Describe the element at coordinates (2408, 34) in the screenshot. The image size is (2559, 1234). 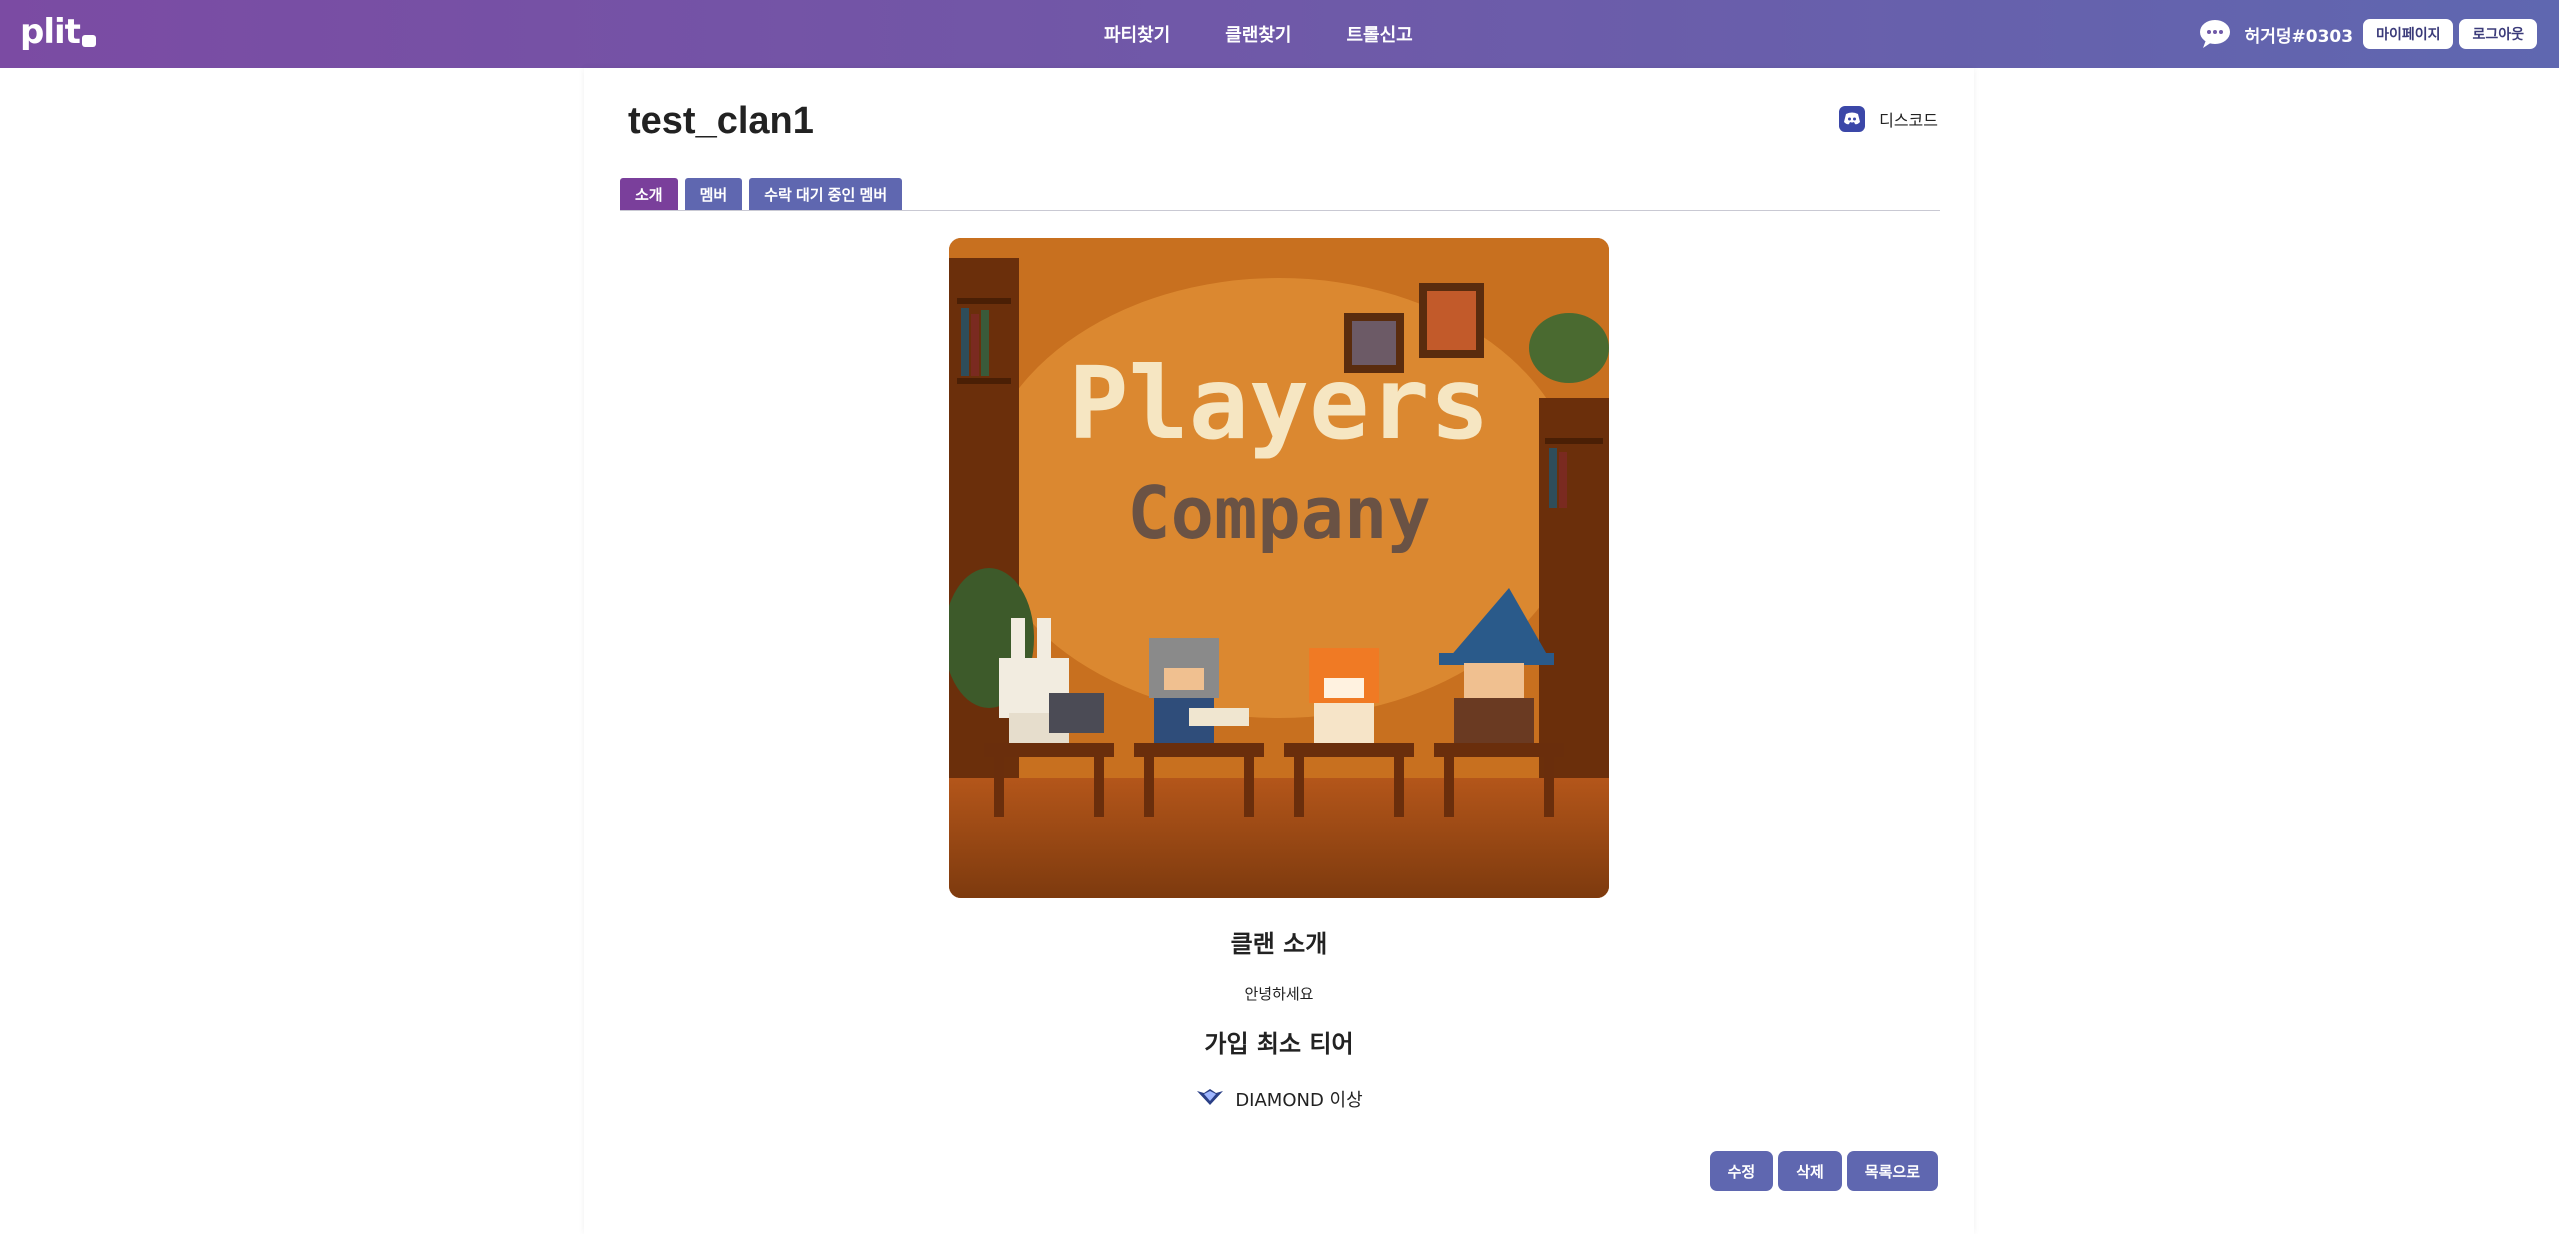
I see `mypage-button: 마이페이지` at that location.